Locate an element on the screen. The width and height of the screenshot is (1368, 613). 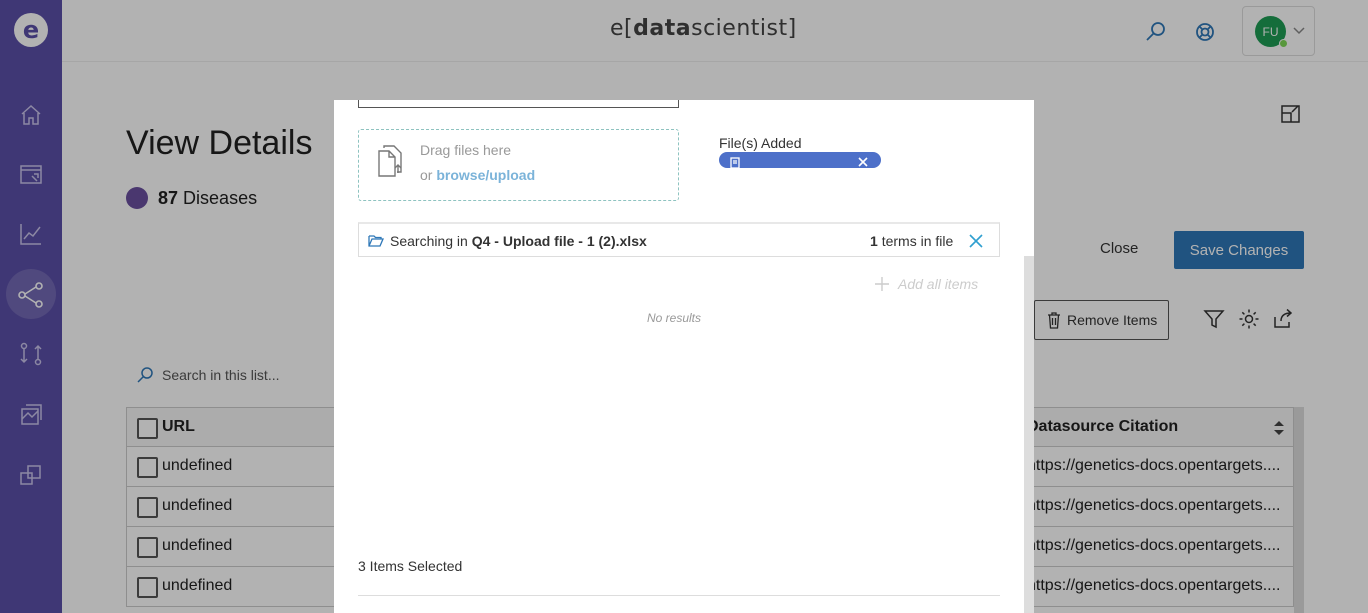
file-chip is located at coordinates (800, 160).